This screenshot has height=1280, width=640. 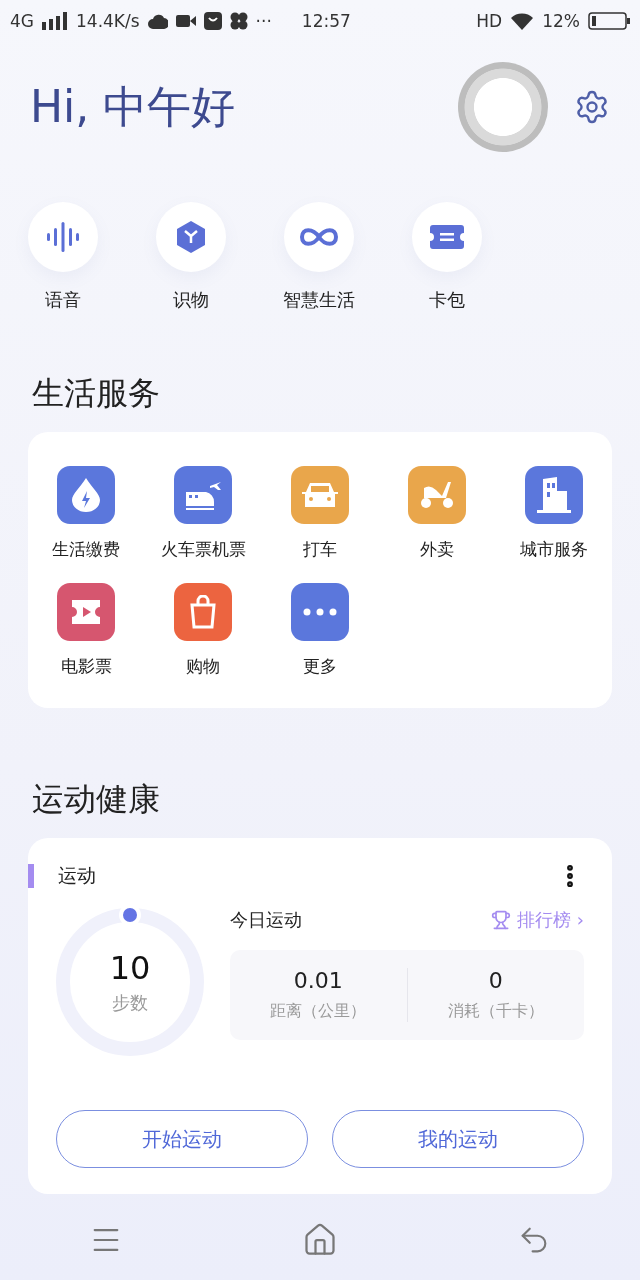 I want to click on service-label: 电影票, so click(x=86, y=666).